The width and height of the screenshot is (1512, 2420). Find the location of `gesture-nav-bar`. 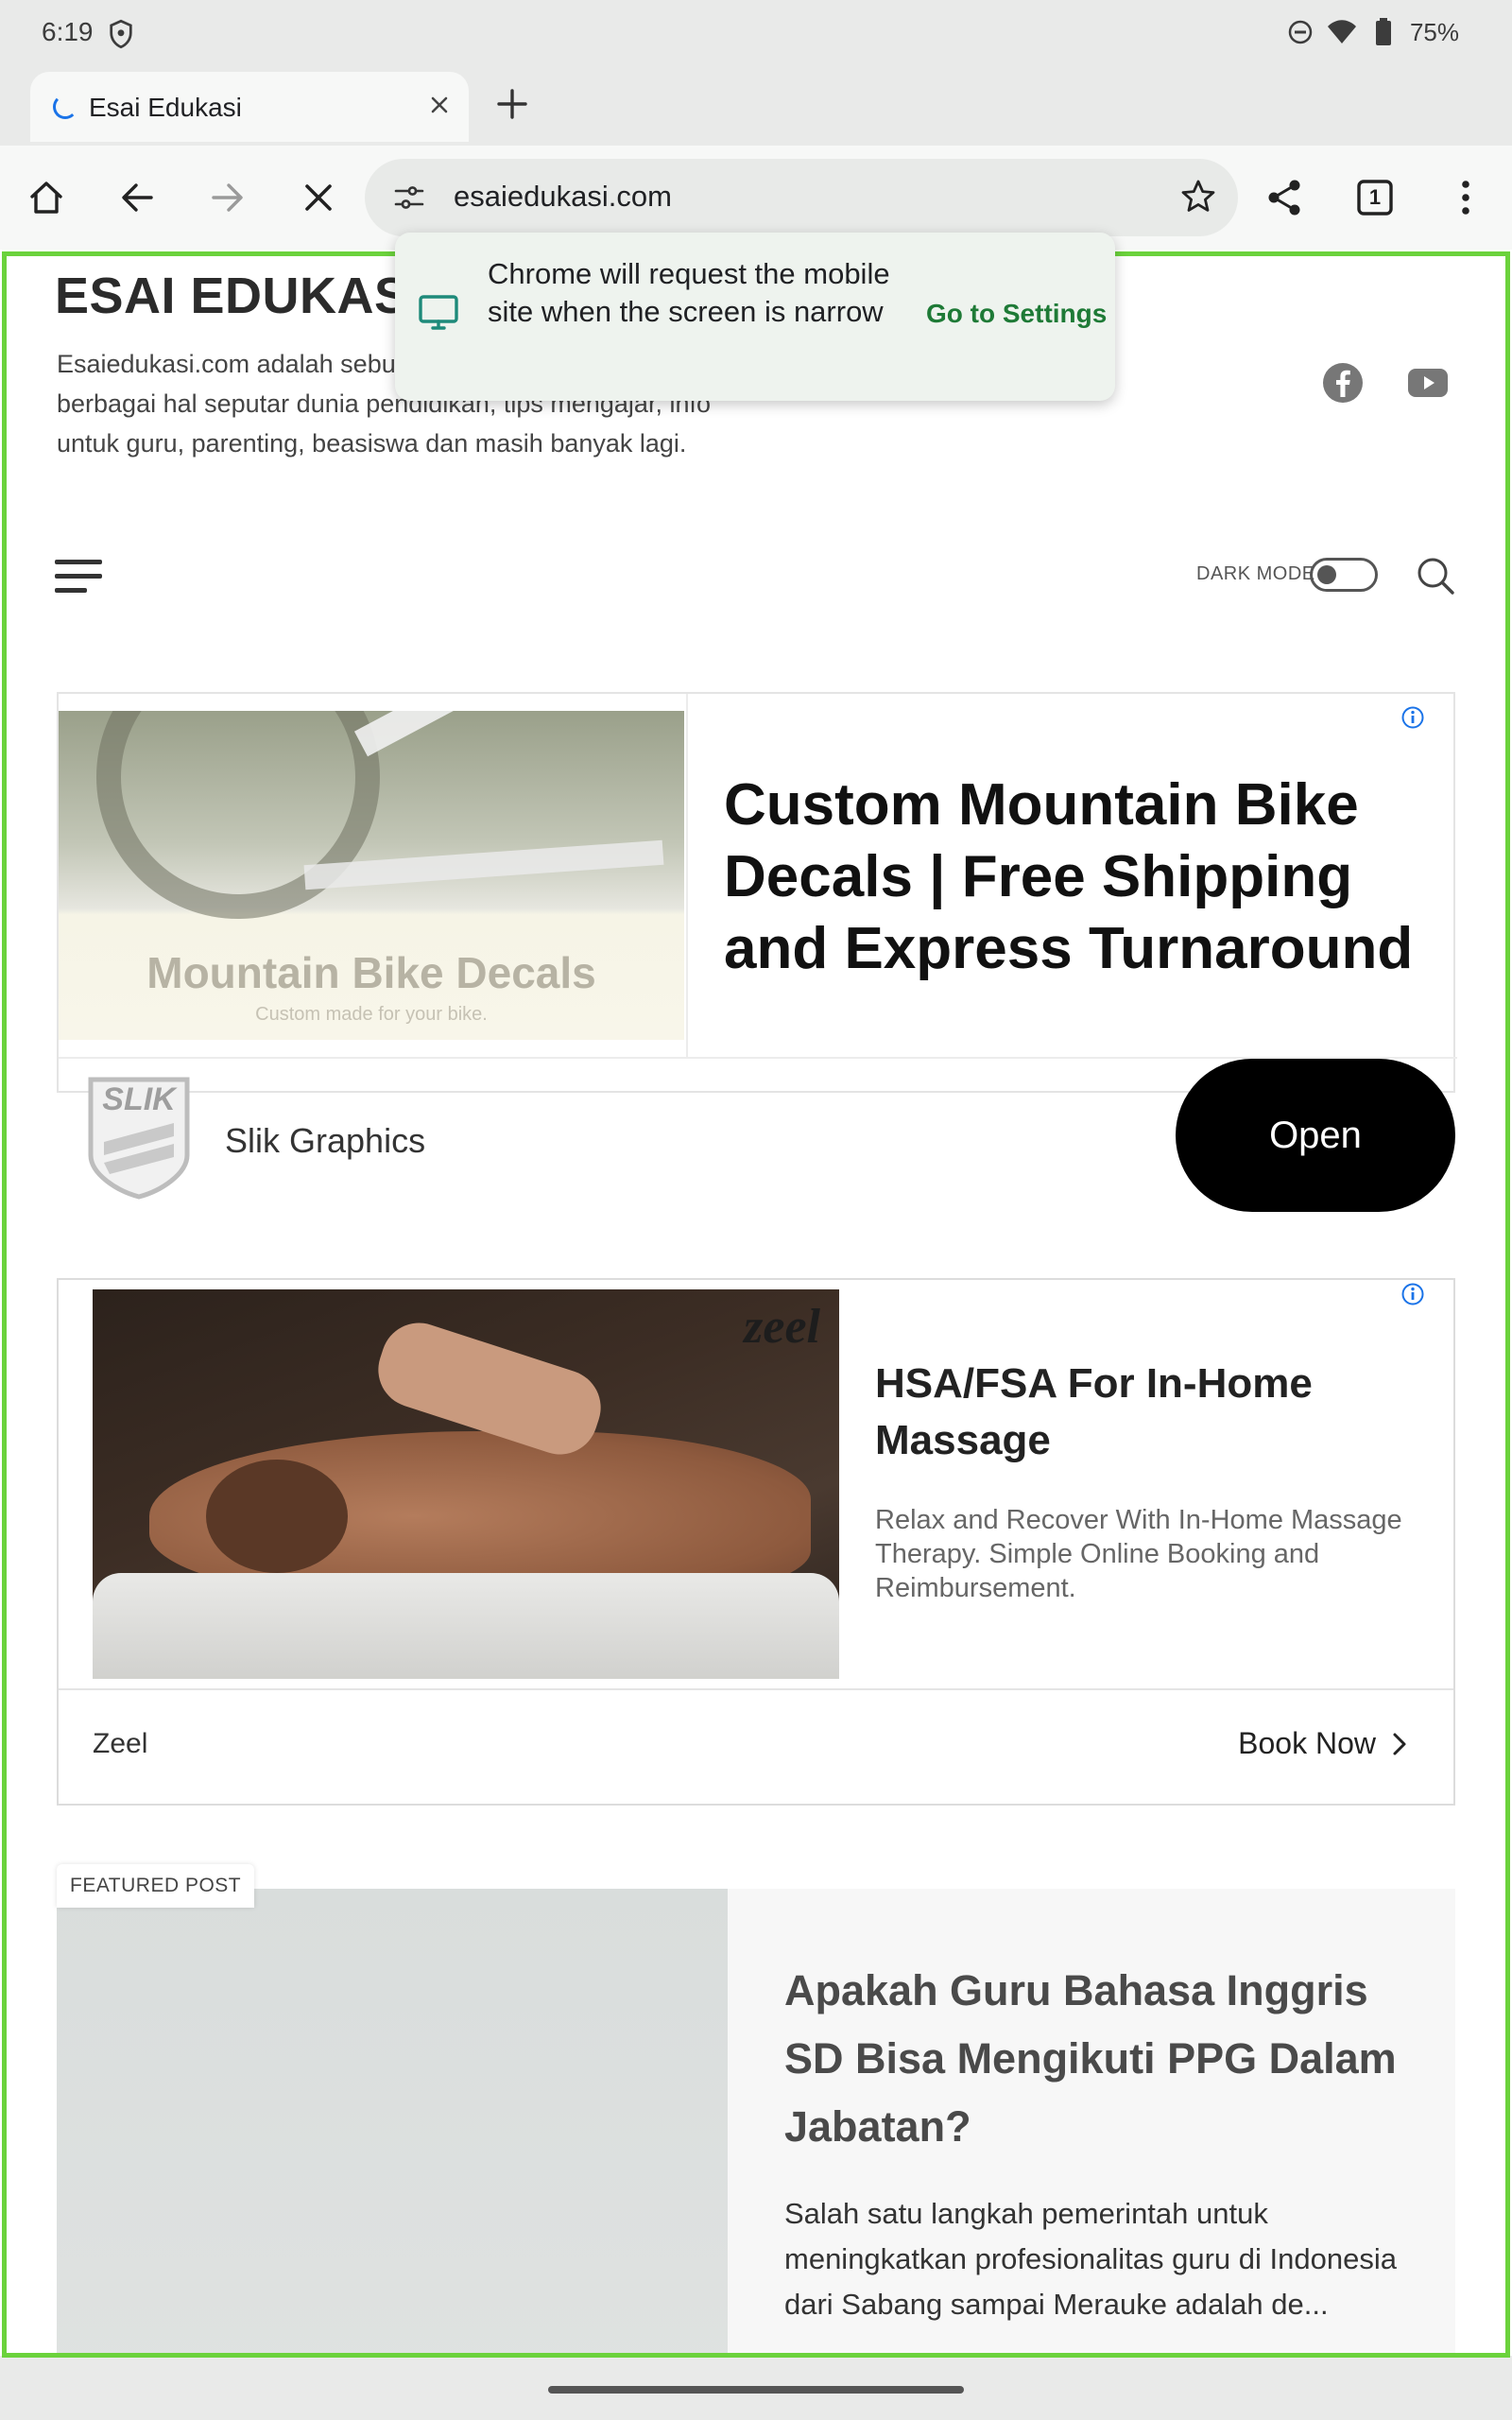

gesture-nav-bar is located at coordinates (756, 2389).